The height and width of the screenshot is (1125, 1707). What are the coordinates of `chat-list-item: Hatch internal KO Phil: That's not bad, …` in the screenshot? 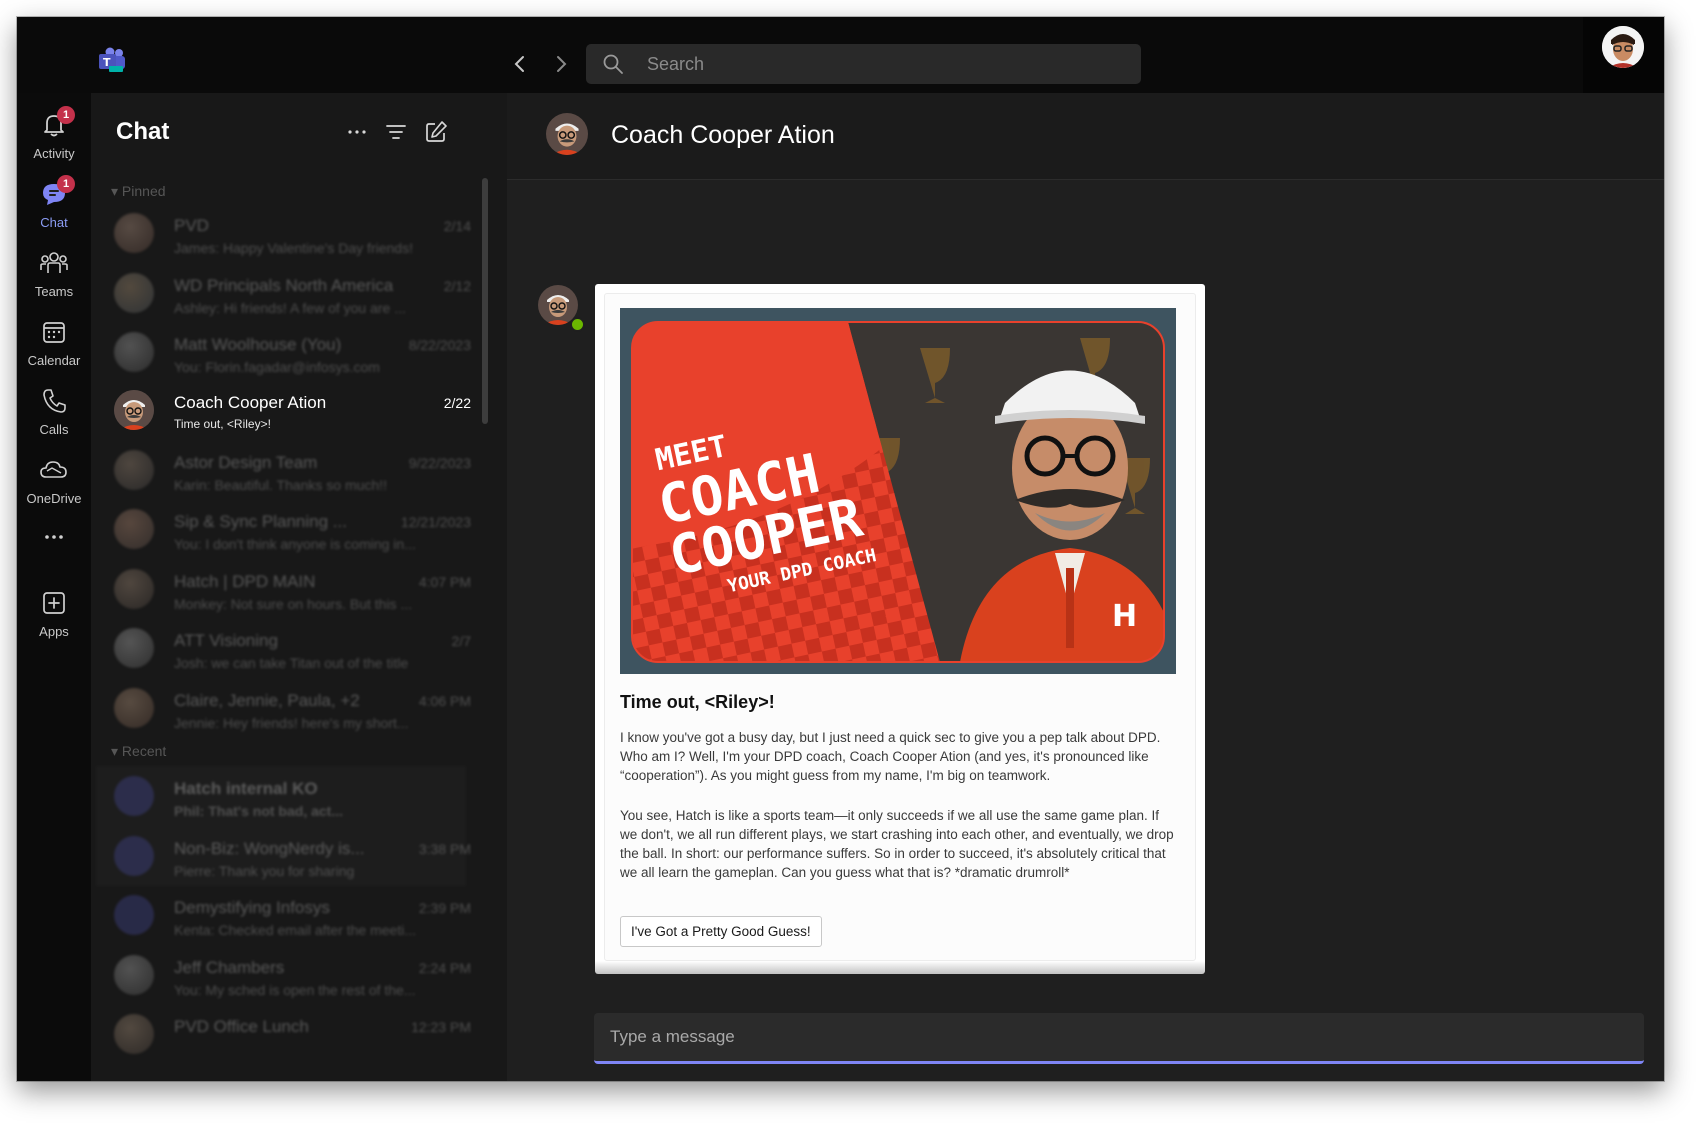 It's located at (286, 795).